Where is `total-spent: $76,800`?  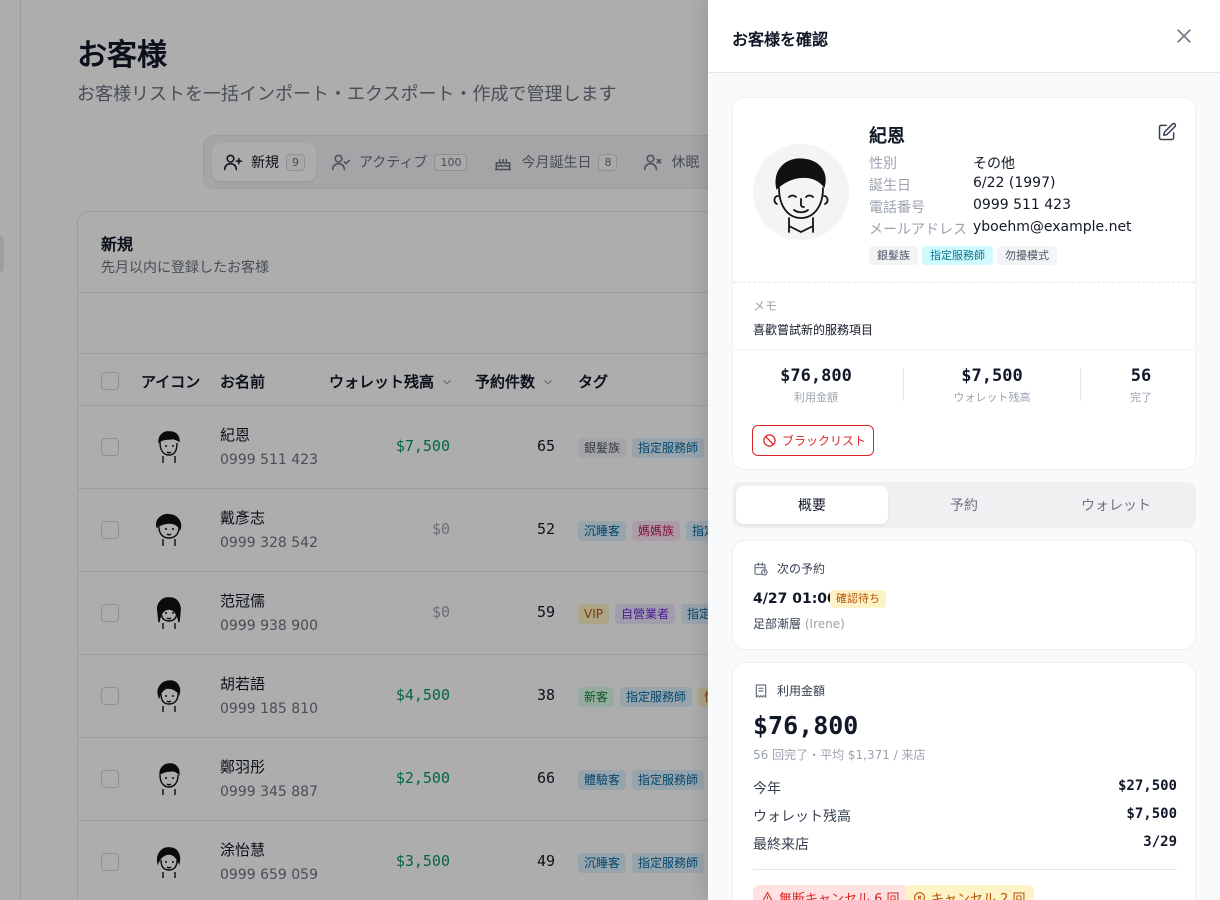 total-spent: $76,800 is located at coordinates (806, 725).